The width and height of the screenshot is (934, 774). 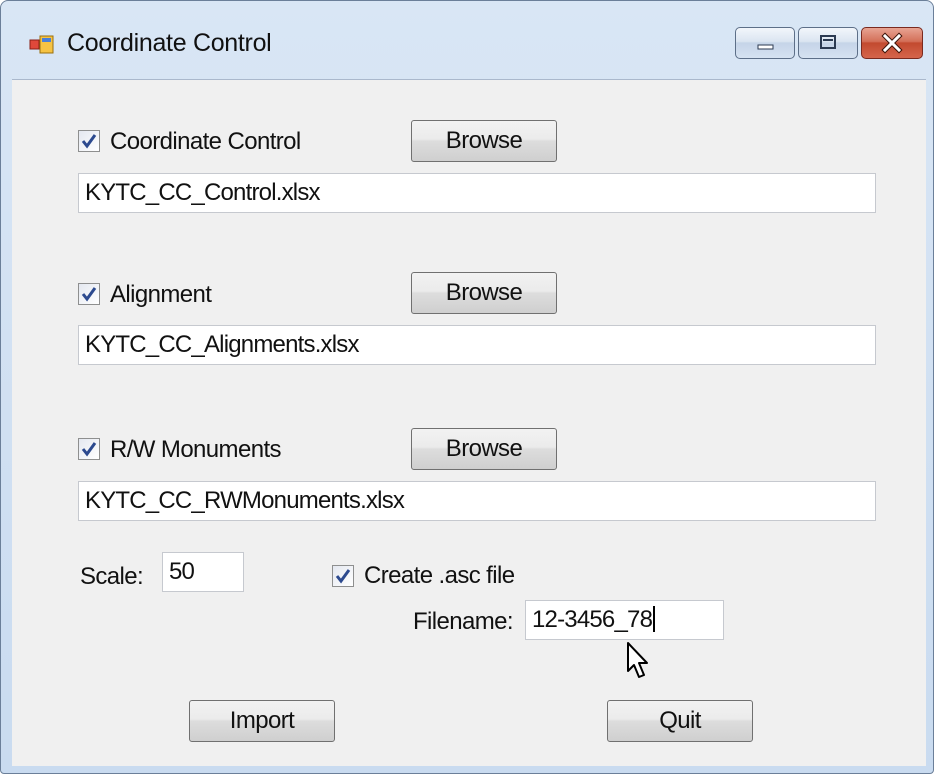 I want to click on maximize-button, so click(x=828, y=43).